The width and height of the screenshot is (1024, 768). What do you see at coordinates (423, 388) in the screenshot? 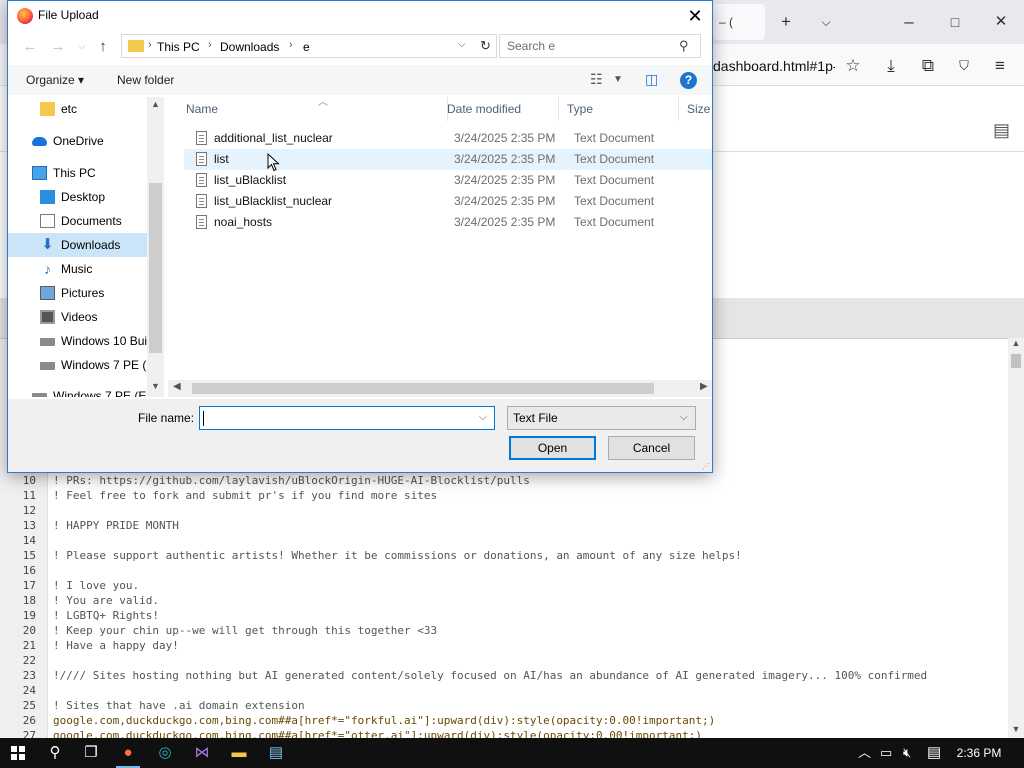
I see `hscroll-thumb` at bounding box center [423, 388].